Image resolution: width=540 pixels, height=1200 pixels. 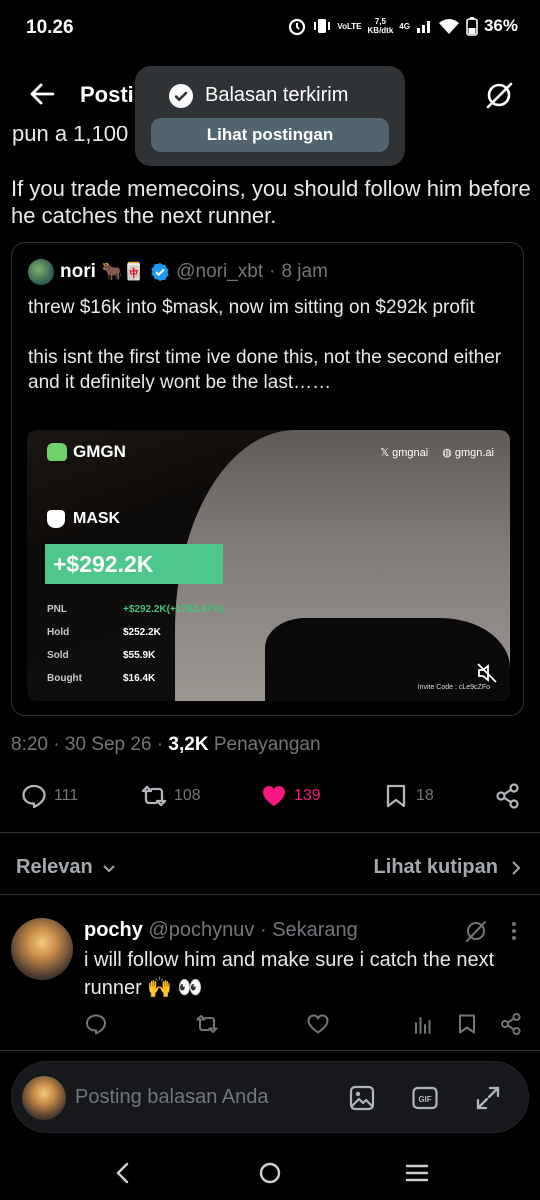 I want to click on nav-home-icon, so click(x=270, y=1173).